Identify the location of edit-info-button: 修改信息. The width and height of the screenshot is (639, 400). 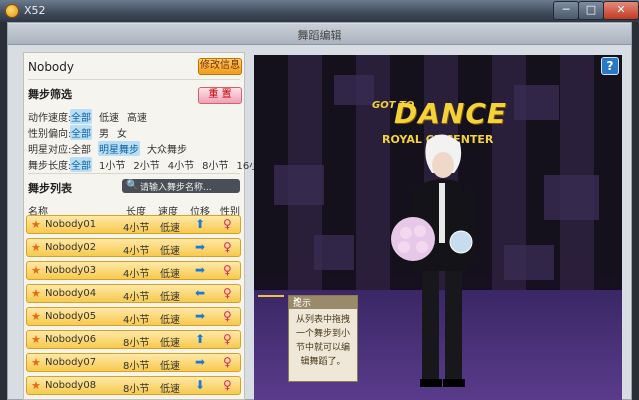
(220, 66).